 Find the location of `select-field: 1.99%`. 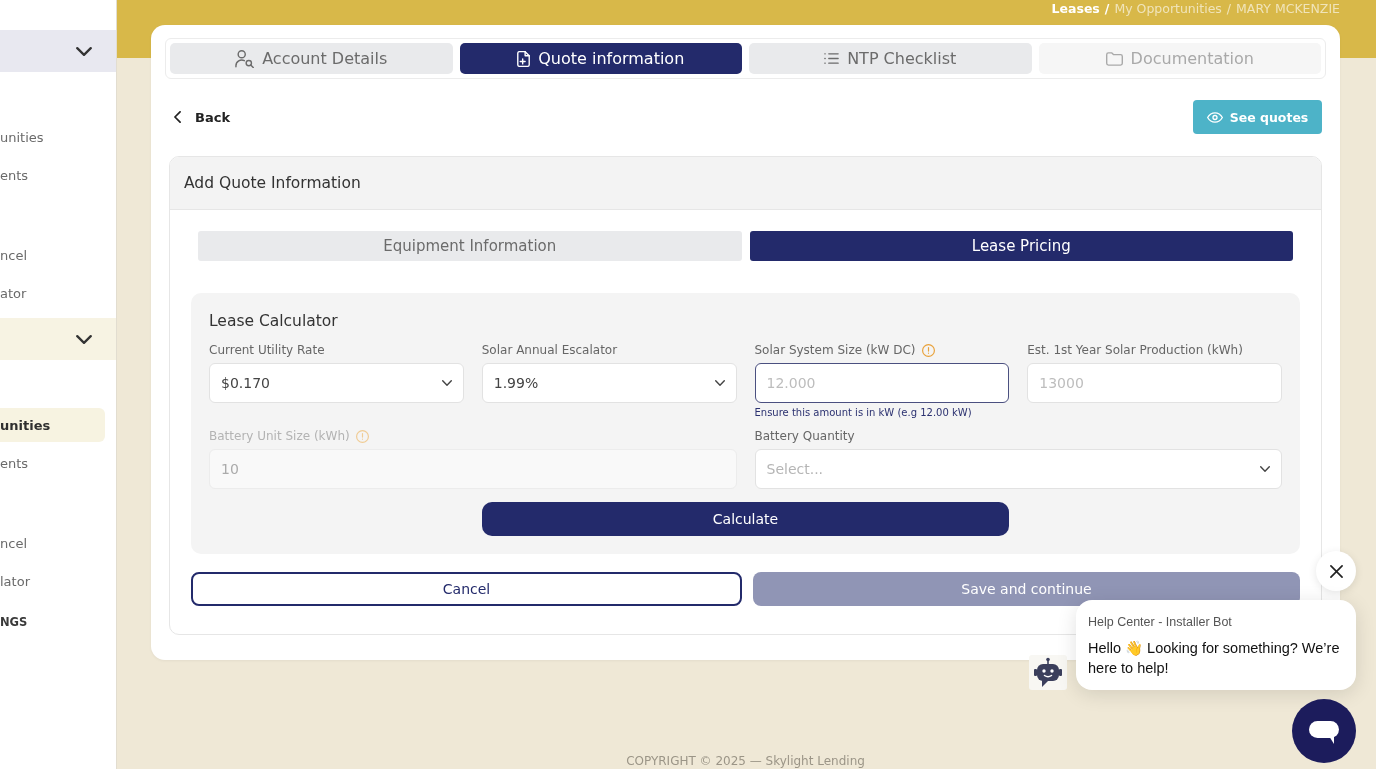

select-field: 1.99% is located at coordinates (609, 383).